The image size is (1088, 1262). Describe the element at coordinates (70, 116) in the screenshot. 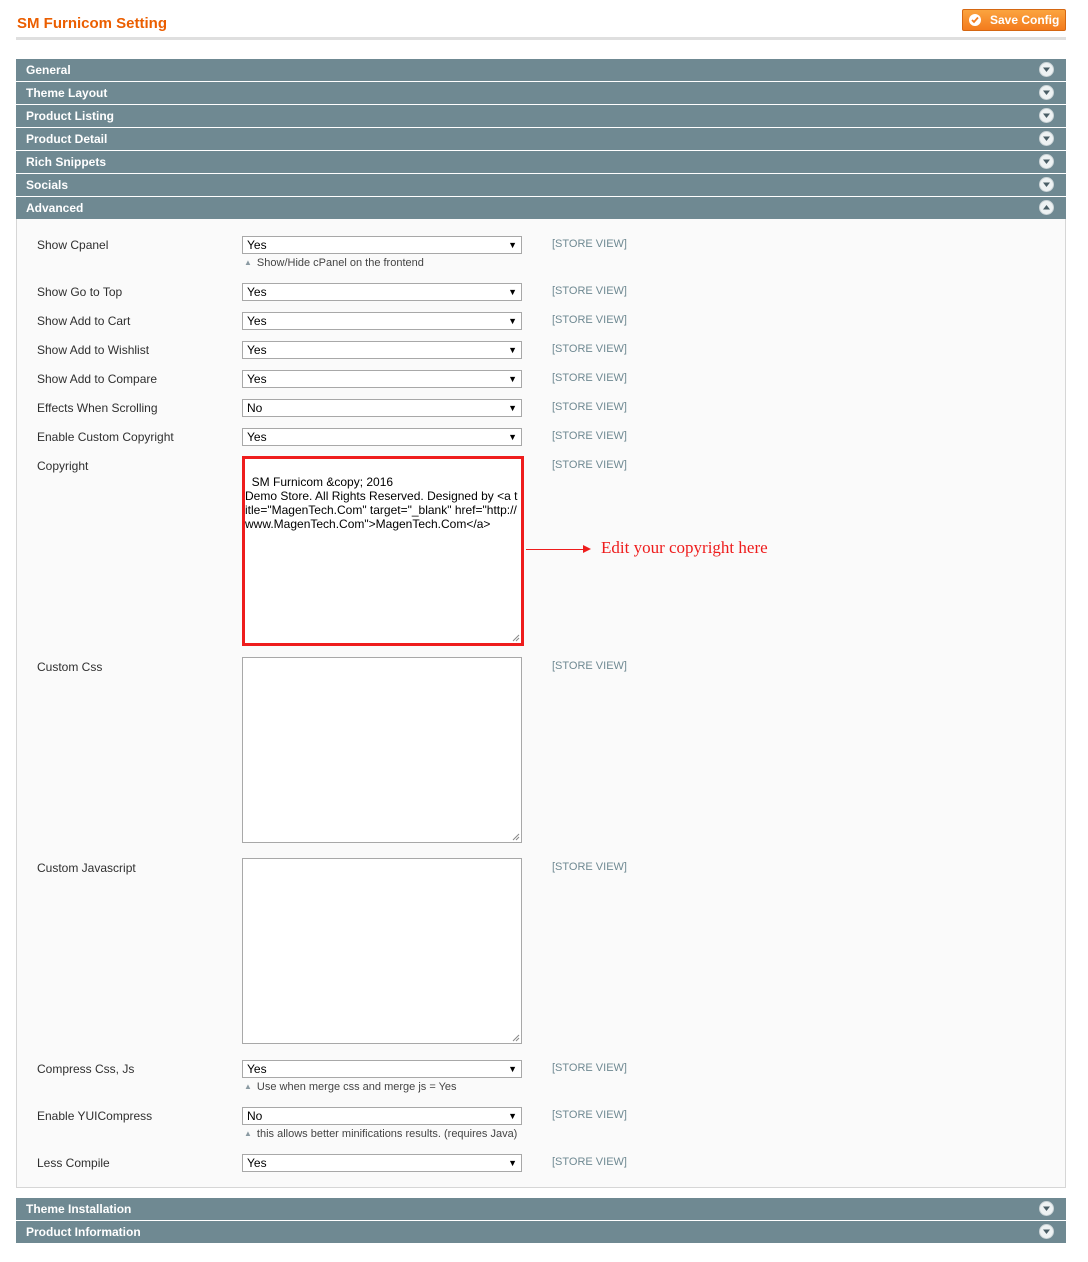

I see `section-label: Product Listing` at that location.